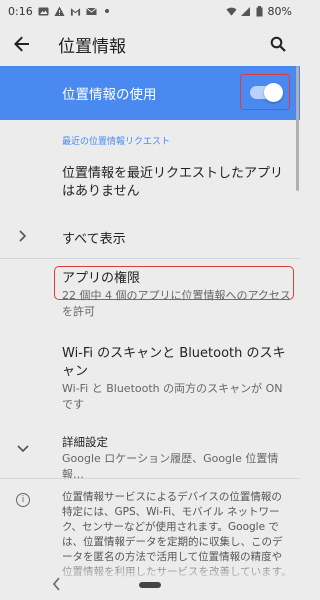  What do you see at coordinates (245, 11) in the screenshot?
I see `signal-icon` at bounding box center [245, 11].